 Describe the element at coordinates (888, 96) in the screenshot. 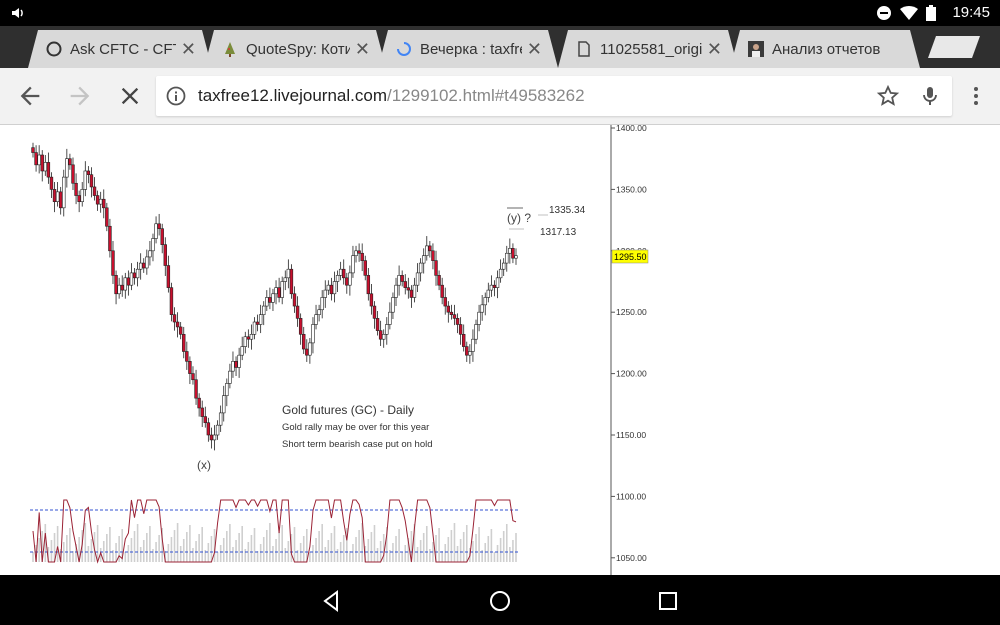

I see `bookmark-star-icon` at that location.